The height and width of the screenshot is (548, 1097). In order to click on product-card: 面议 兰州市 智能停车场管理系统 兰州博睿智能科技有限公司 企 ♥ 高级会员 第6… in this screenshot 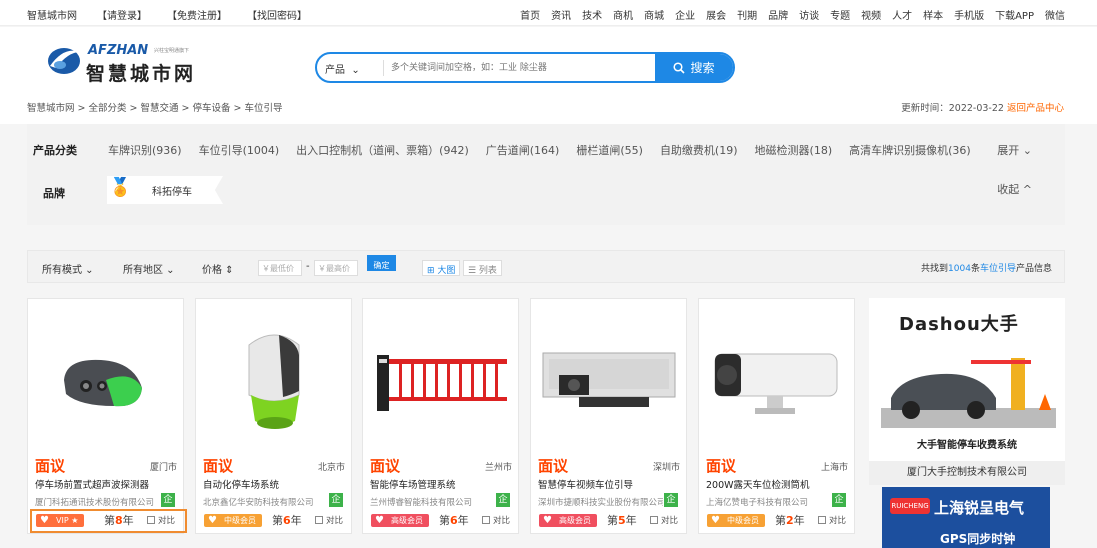, I will do `click(440, 416)`.